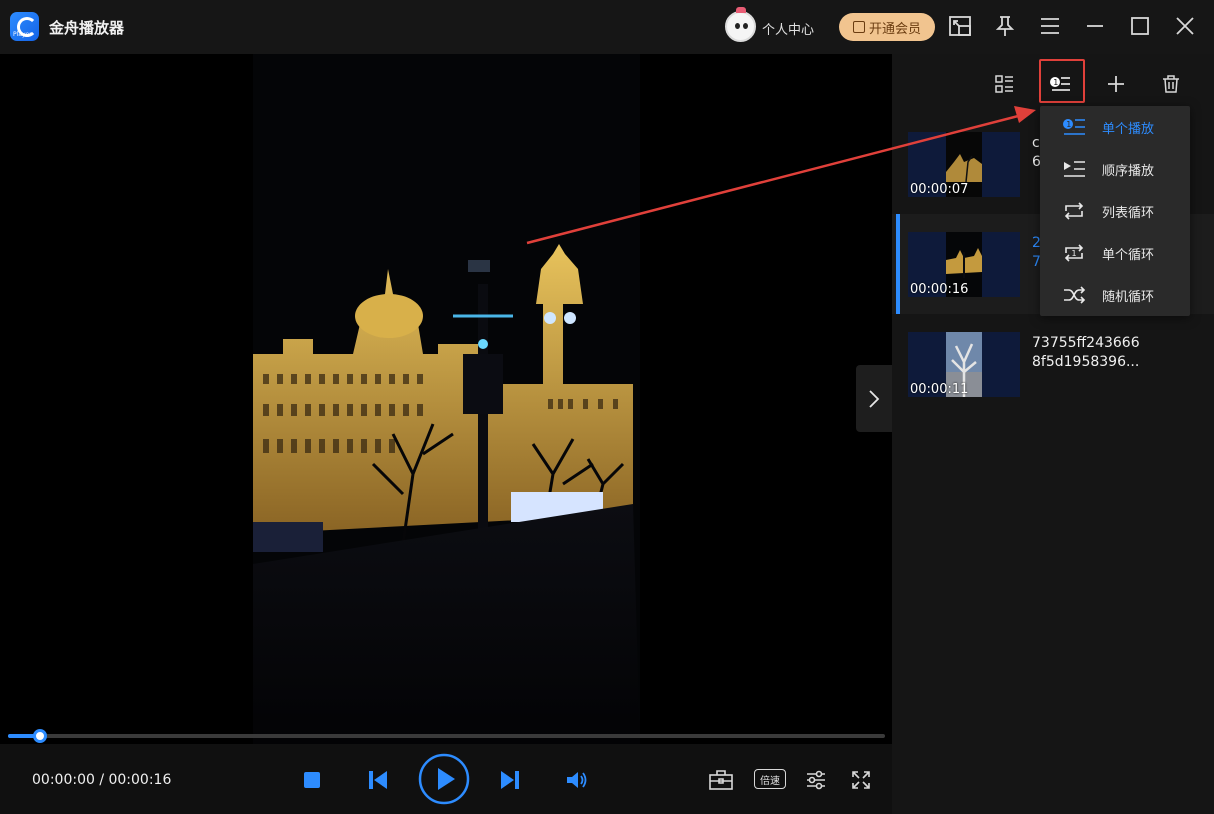 Image resolution: width=1214 pixels, height=814 pixels. Describe the element at coordinates (446, 736) in the screenshot. I see `progress-bar` at that location.